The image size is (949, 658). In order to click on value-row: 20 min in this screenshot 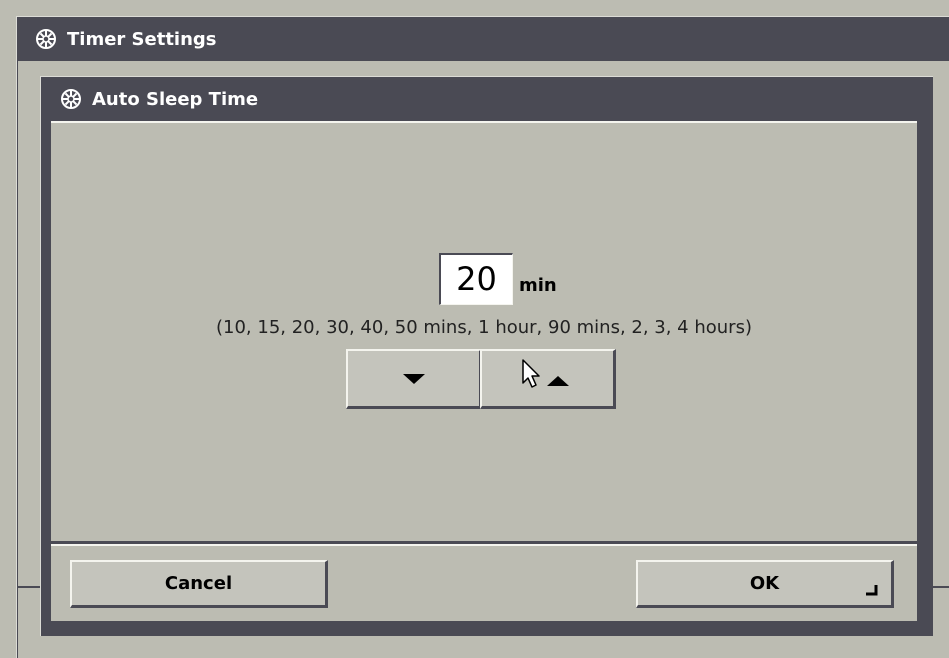, I will do `click(484, 277)`.